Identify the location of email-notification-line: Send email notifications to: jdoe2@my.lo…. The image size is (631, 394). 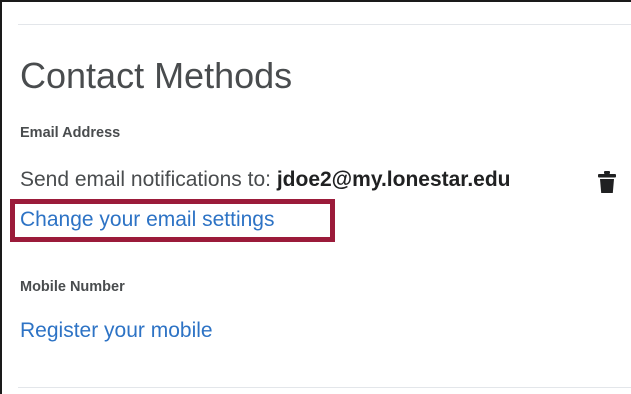
(265, 180).